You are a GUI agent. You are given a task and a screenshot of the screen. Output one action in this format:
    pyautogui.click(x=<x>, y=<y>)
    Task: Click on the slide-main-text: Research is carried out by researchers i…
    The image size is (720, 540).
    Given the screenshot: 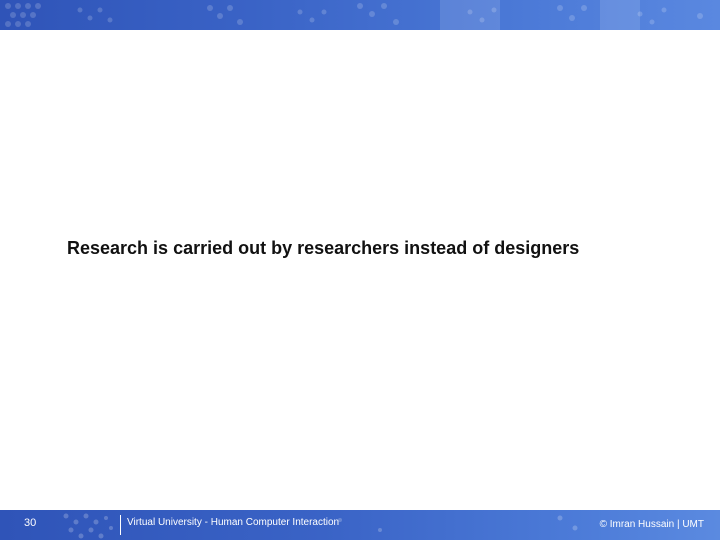 What is the action you would take?
    pyautogui.click(x=323, y=248)
    